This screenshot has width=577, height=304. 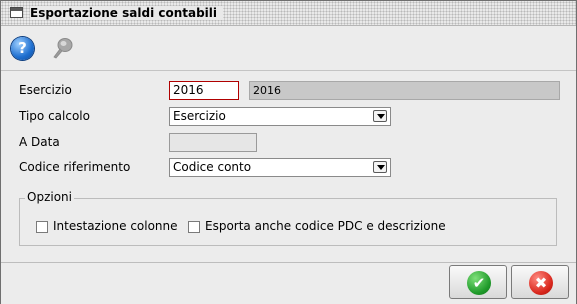 I want to click on esercizio-label: Esercizio, so click(x=45, y=90).